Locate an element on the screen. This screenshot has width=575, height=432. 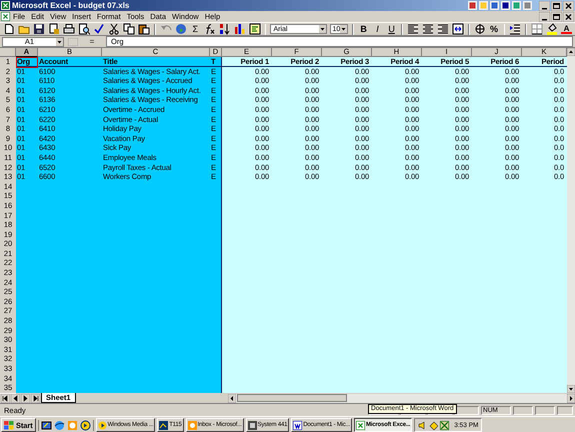
scissors-icon is located at coordinates (114, 29).